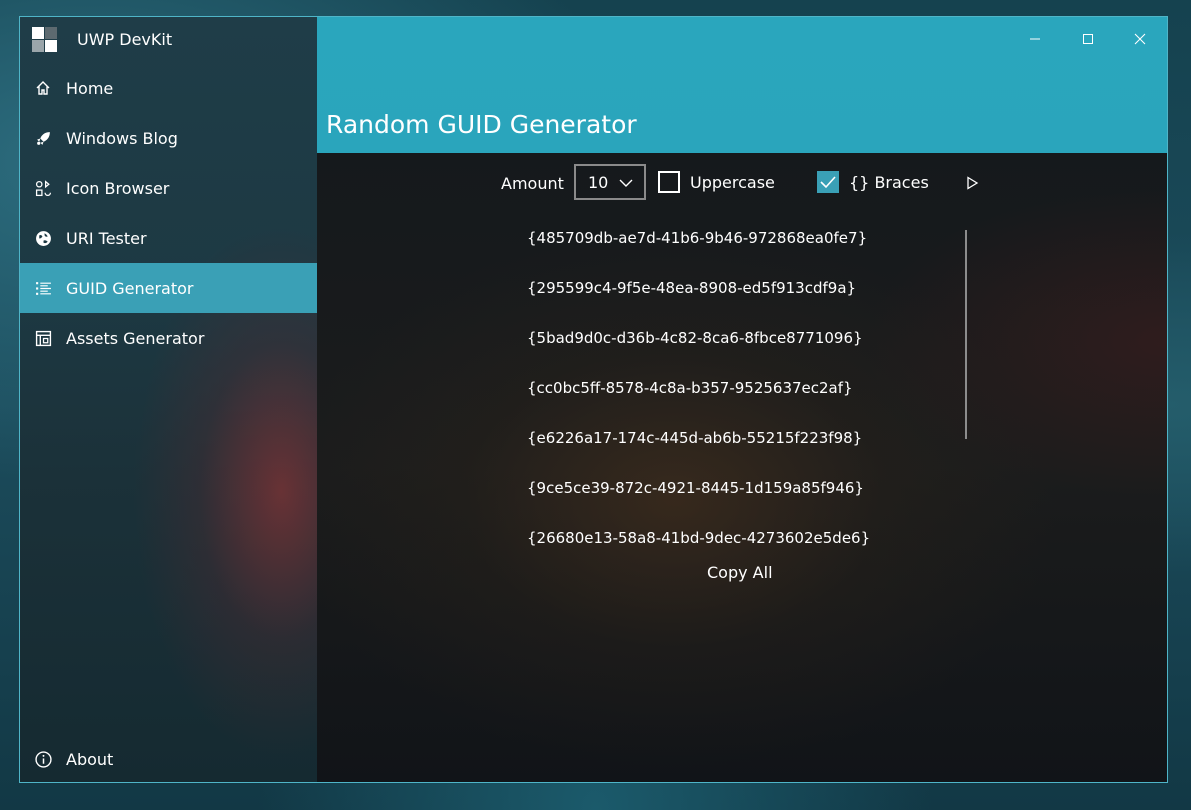 The width and height of the screenshot is (1191, 810). I want to click on minimize-button, so click(1035, 39).